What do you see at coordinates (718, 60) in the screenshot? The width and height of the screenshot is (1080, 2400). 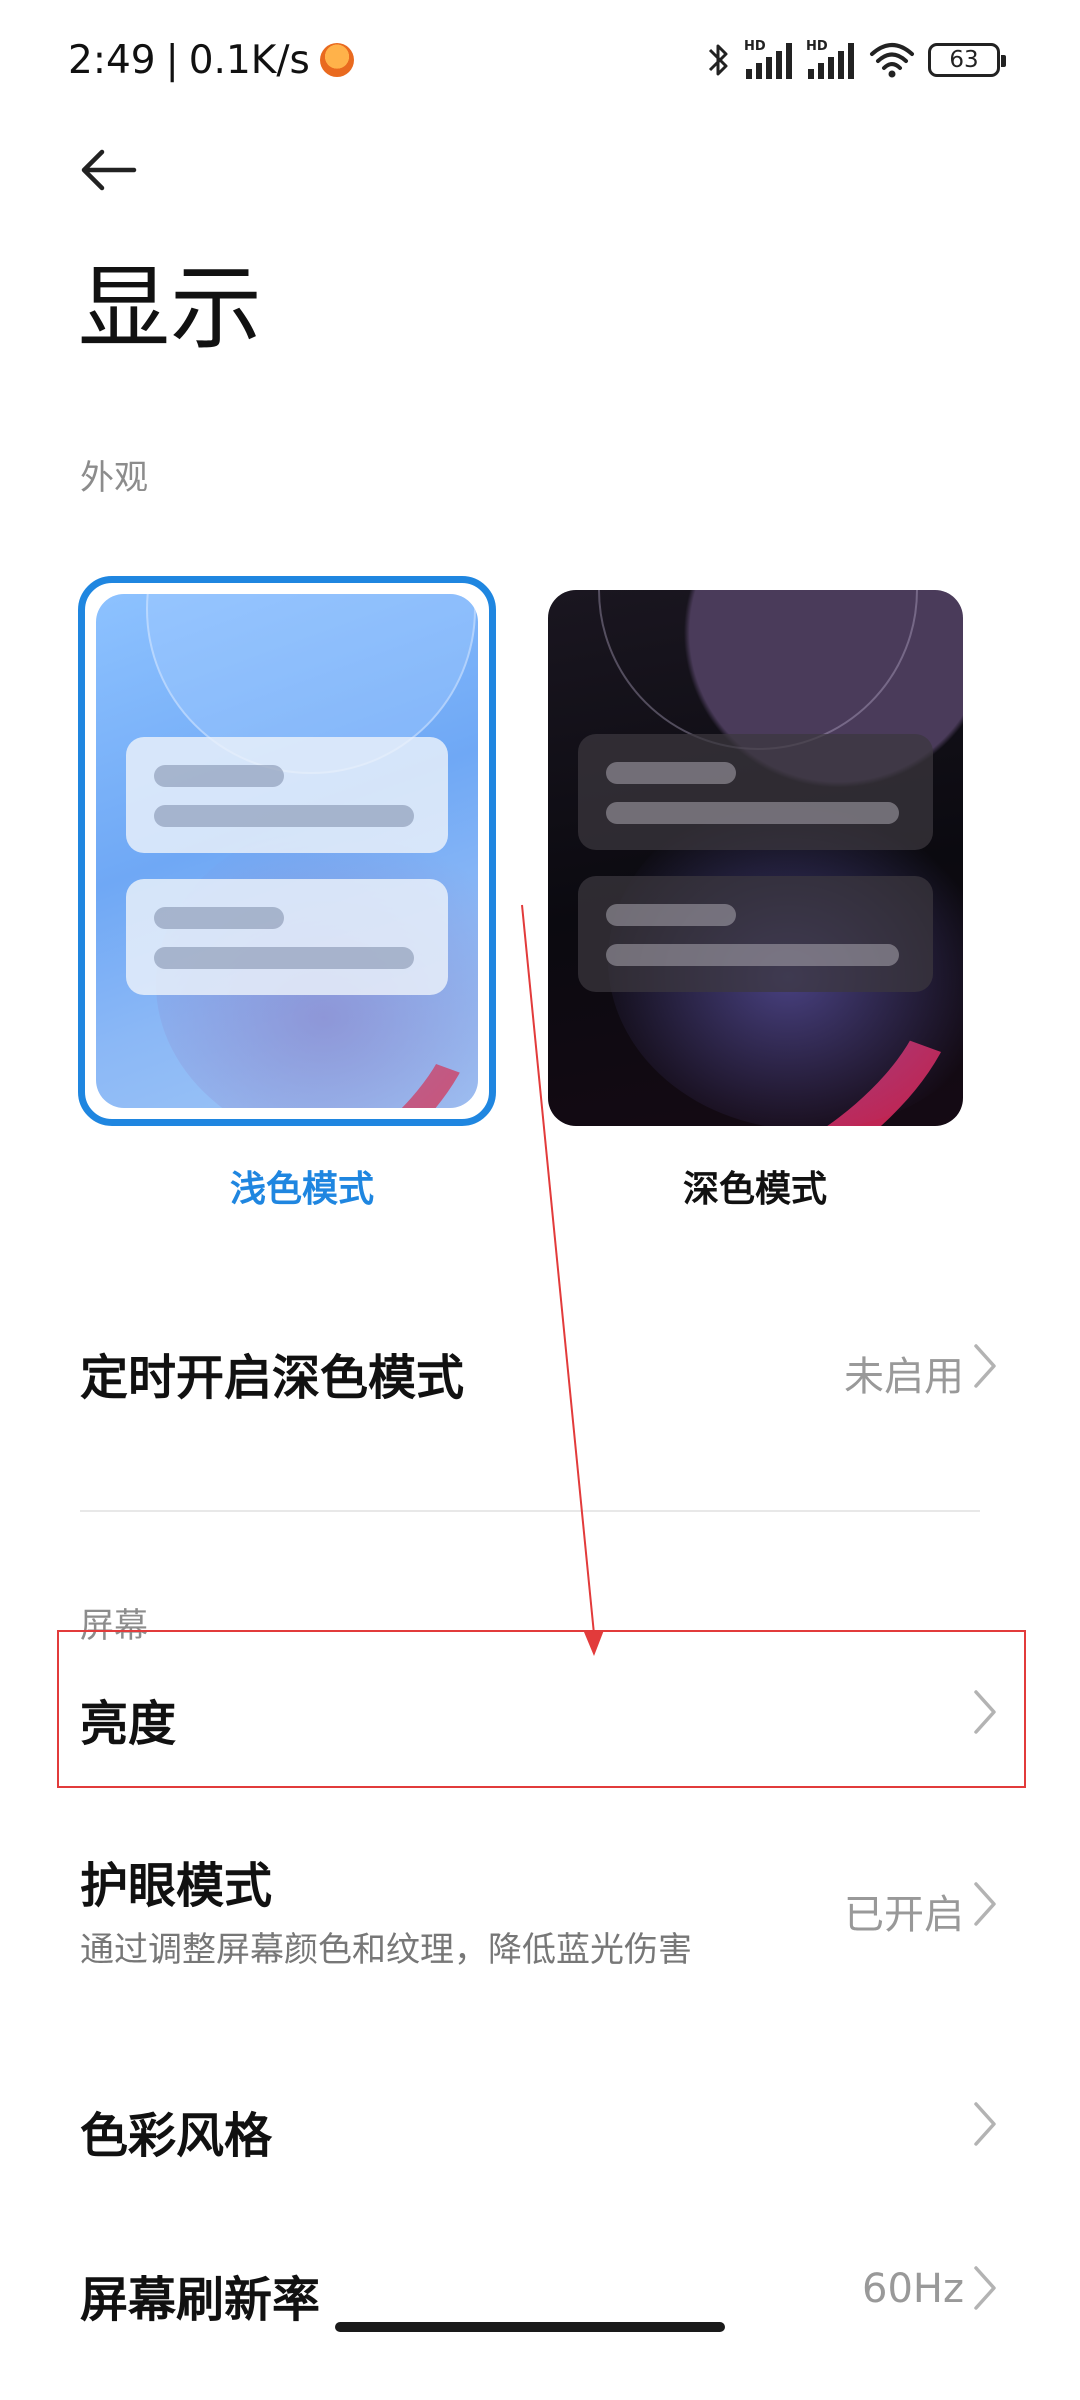 I see `bluetooth-icon` at bounding box center [718, 60].